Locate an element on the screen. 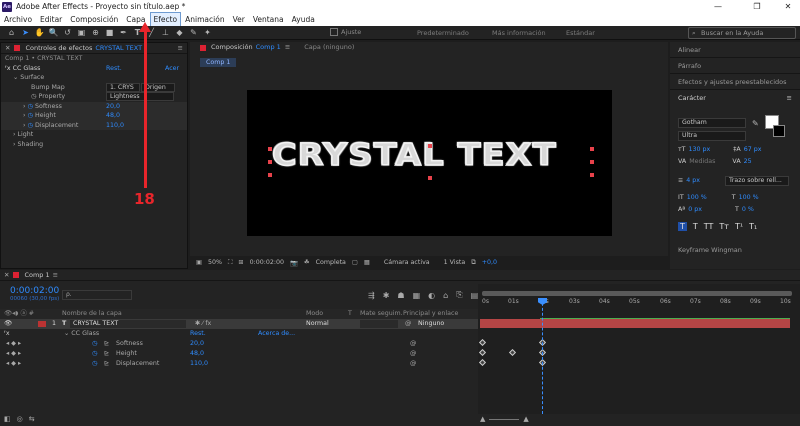 The width and height of the screenshot is (800, 426). bump-map-layer-select: 1. CRYS is located at coordinates (123, 87).